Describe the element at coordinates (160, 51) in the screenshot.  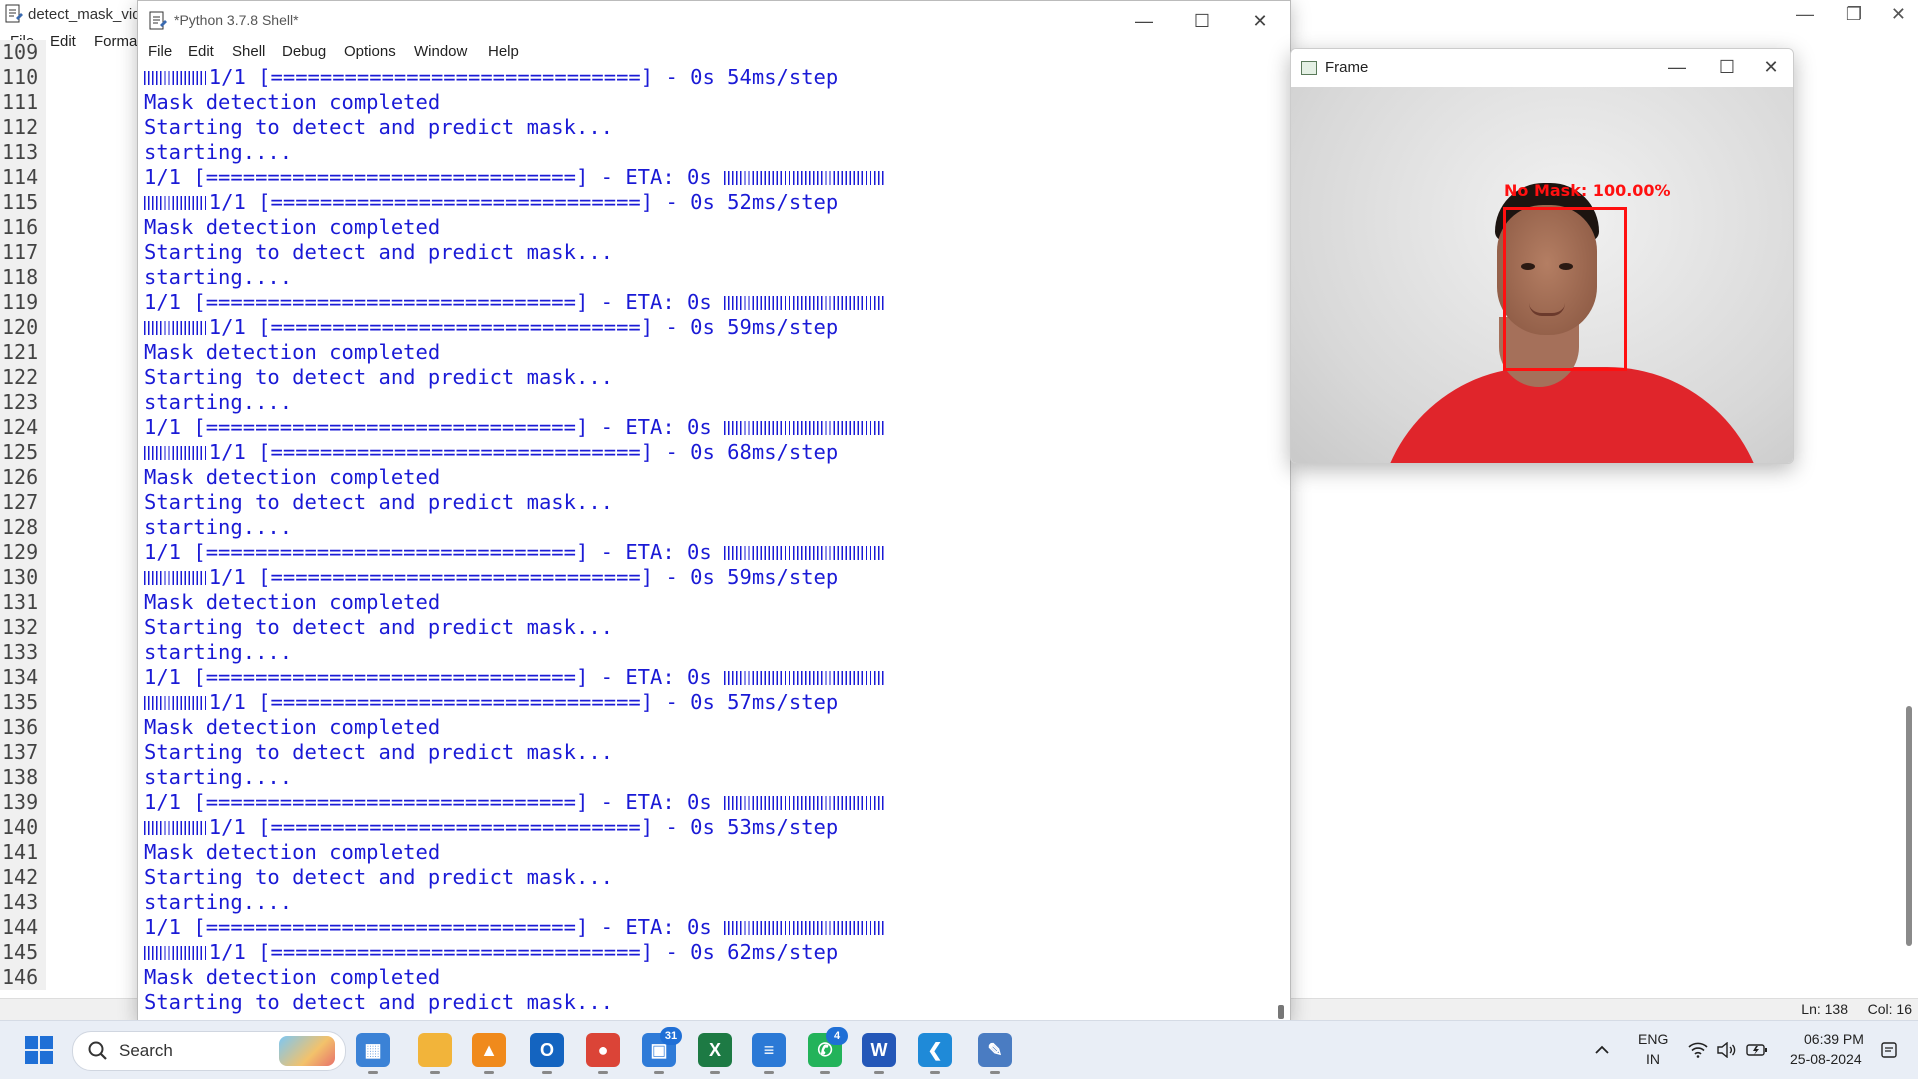
I see `shell-menu-file: File` at that location.